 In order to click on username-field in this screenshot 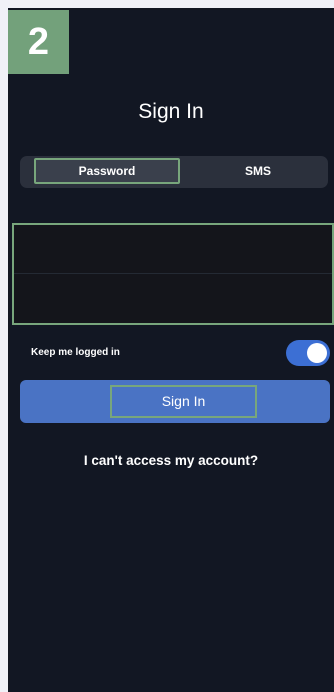, I will do `click(173, 249)`.